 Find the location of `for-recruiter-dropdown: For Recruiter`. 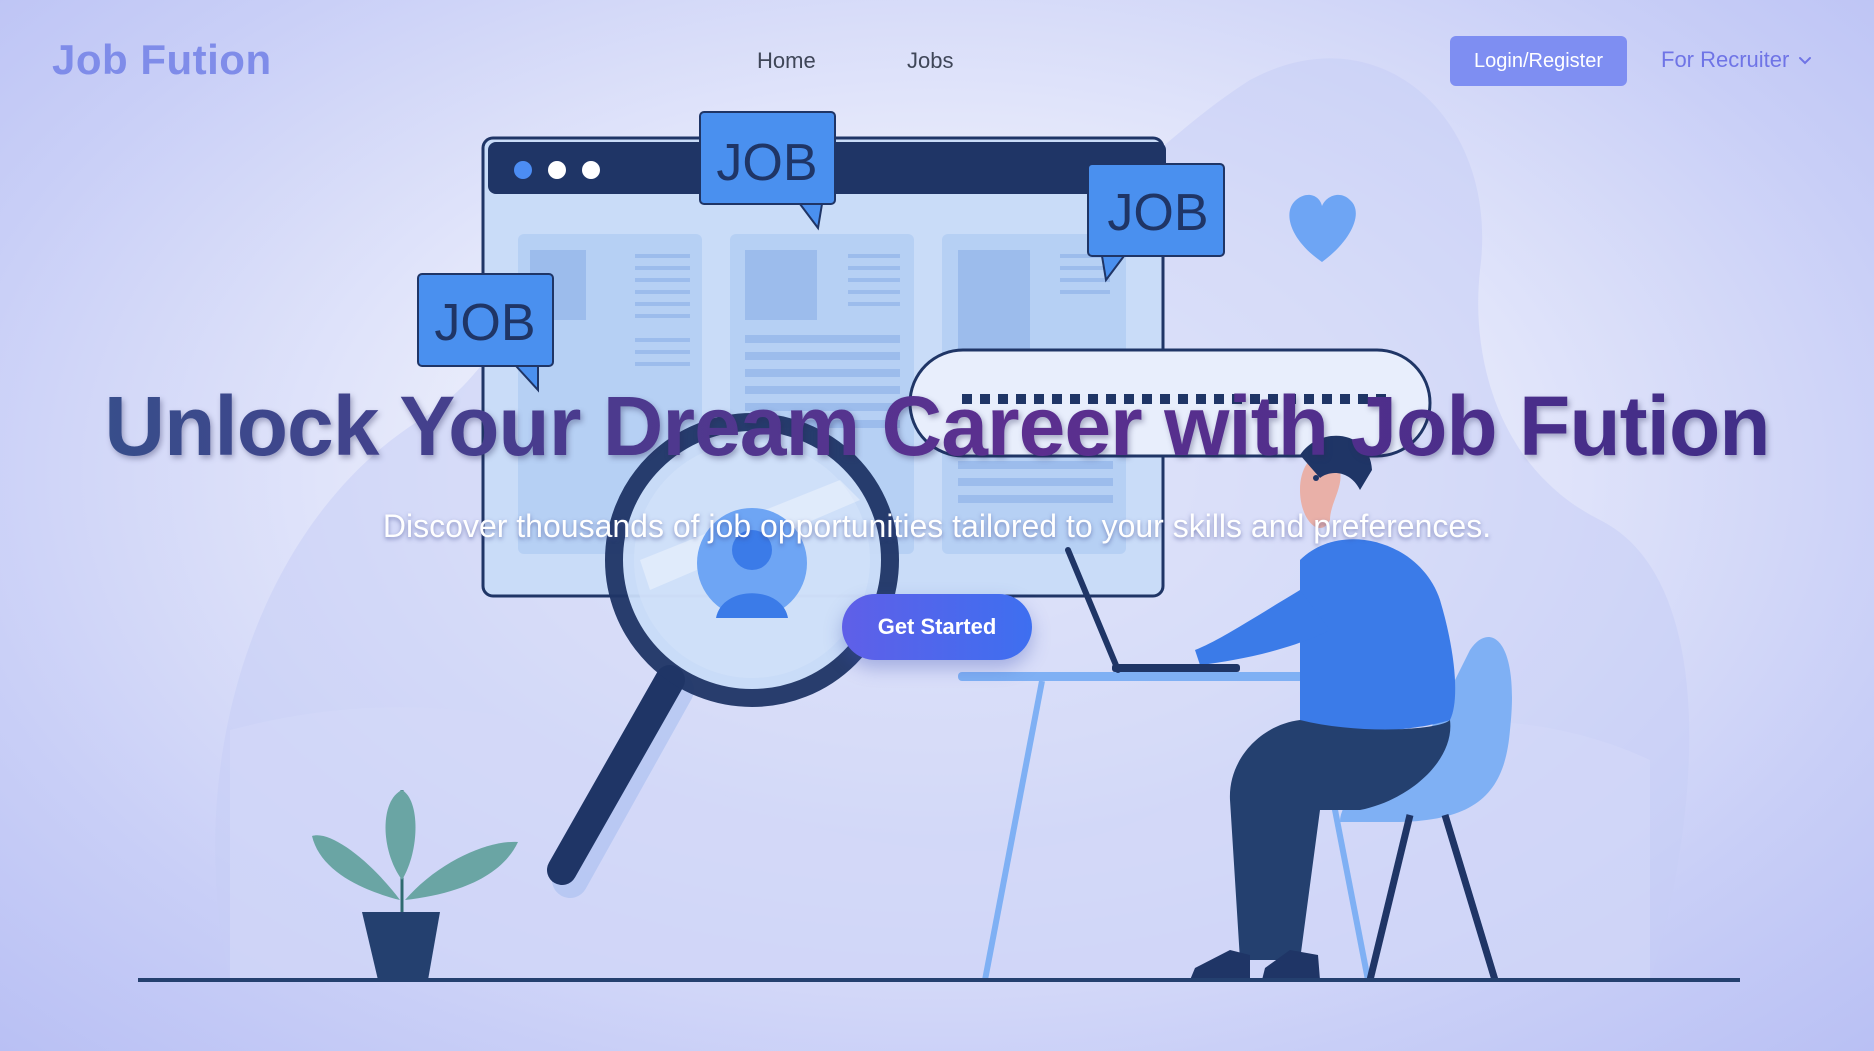

for-recruiter-dropdown: For Recruiter is located at coordinates (1737, 60).